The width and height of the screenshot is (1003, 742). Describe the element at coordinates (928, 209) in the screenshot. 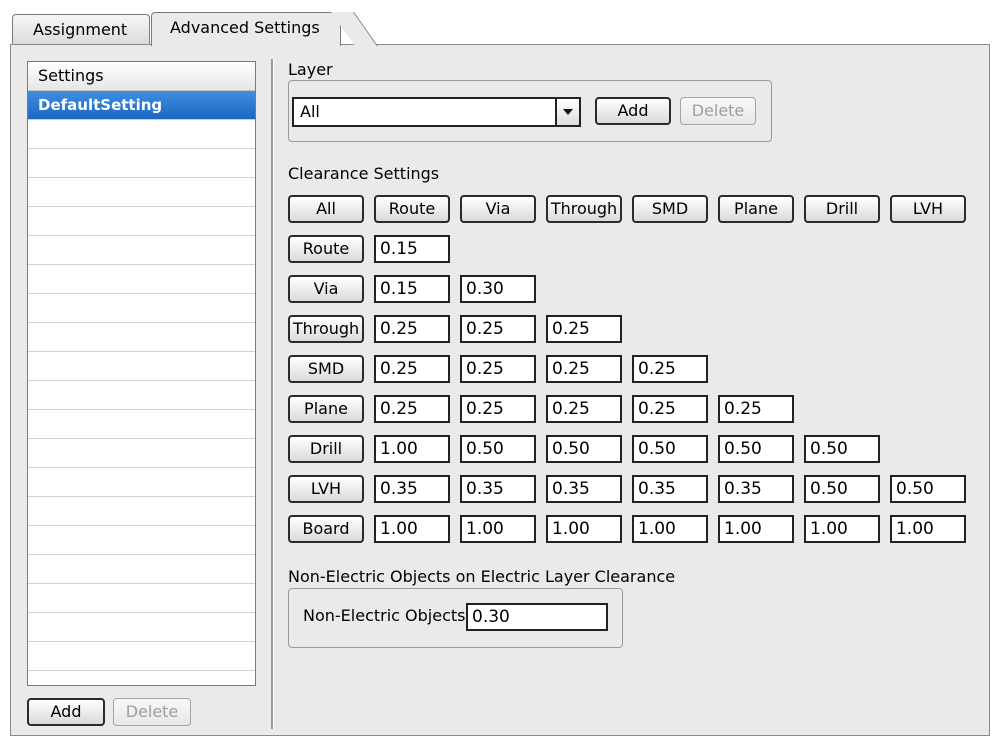

I see `clearance-col-lvh-button: LVH` at that location.